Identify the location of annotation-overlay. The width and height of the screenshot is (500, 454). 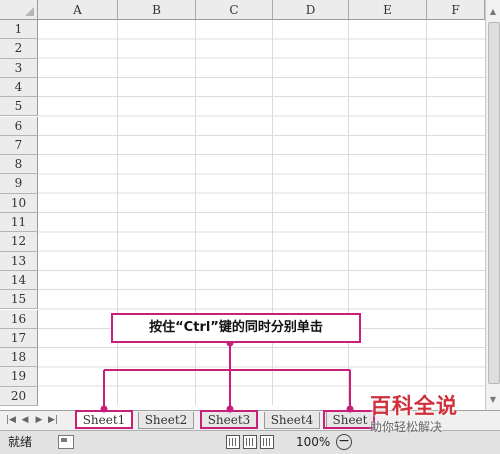
(225, 384).